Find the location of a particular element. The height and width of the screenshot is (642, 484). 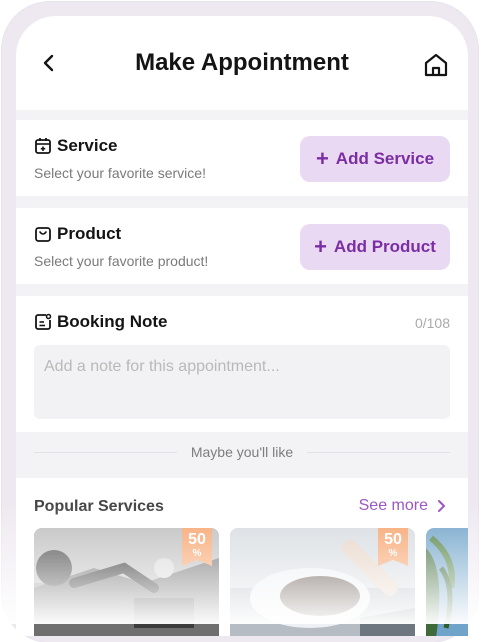

app-header: Make Appointment is located at coordinates (242, 63).